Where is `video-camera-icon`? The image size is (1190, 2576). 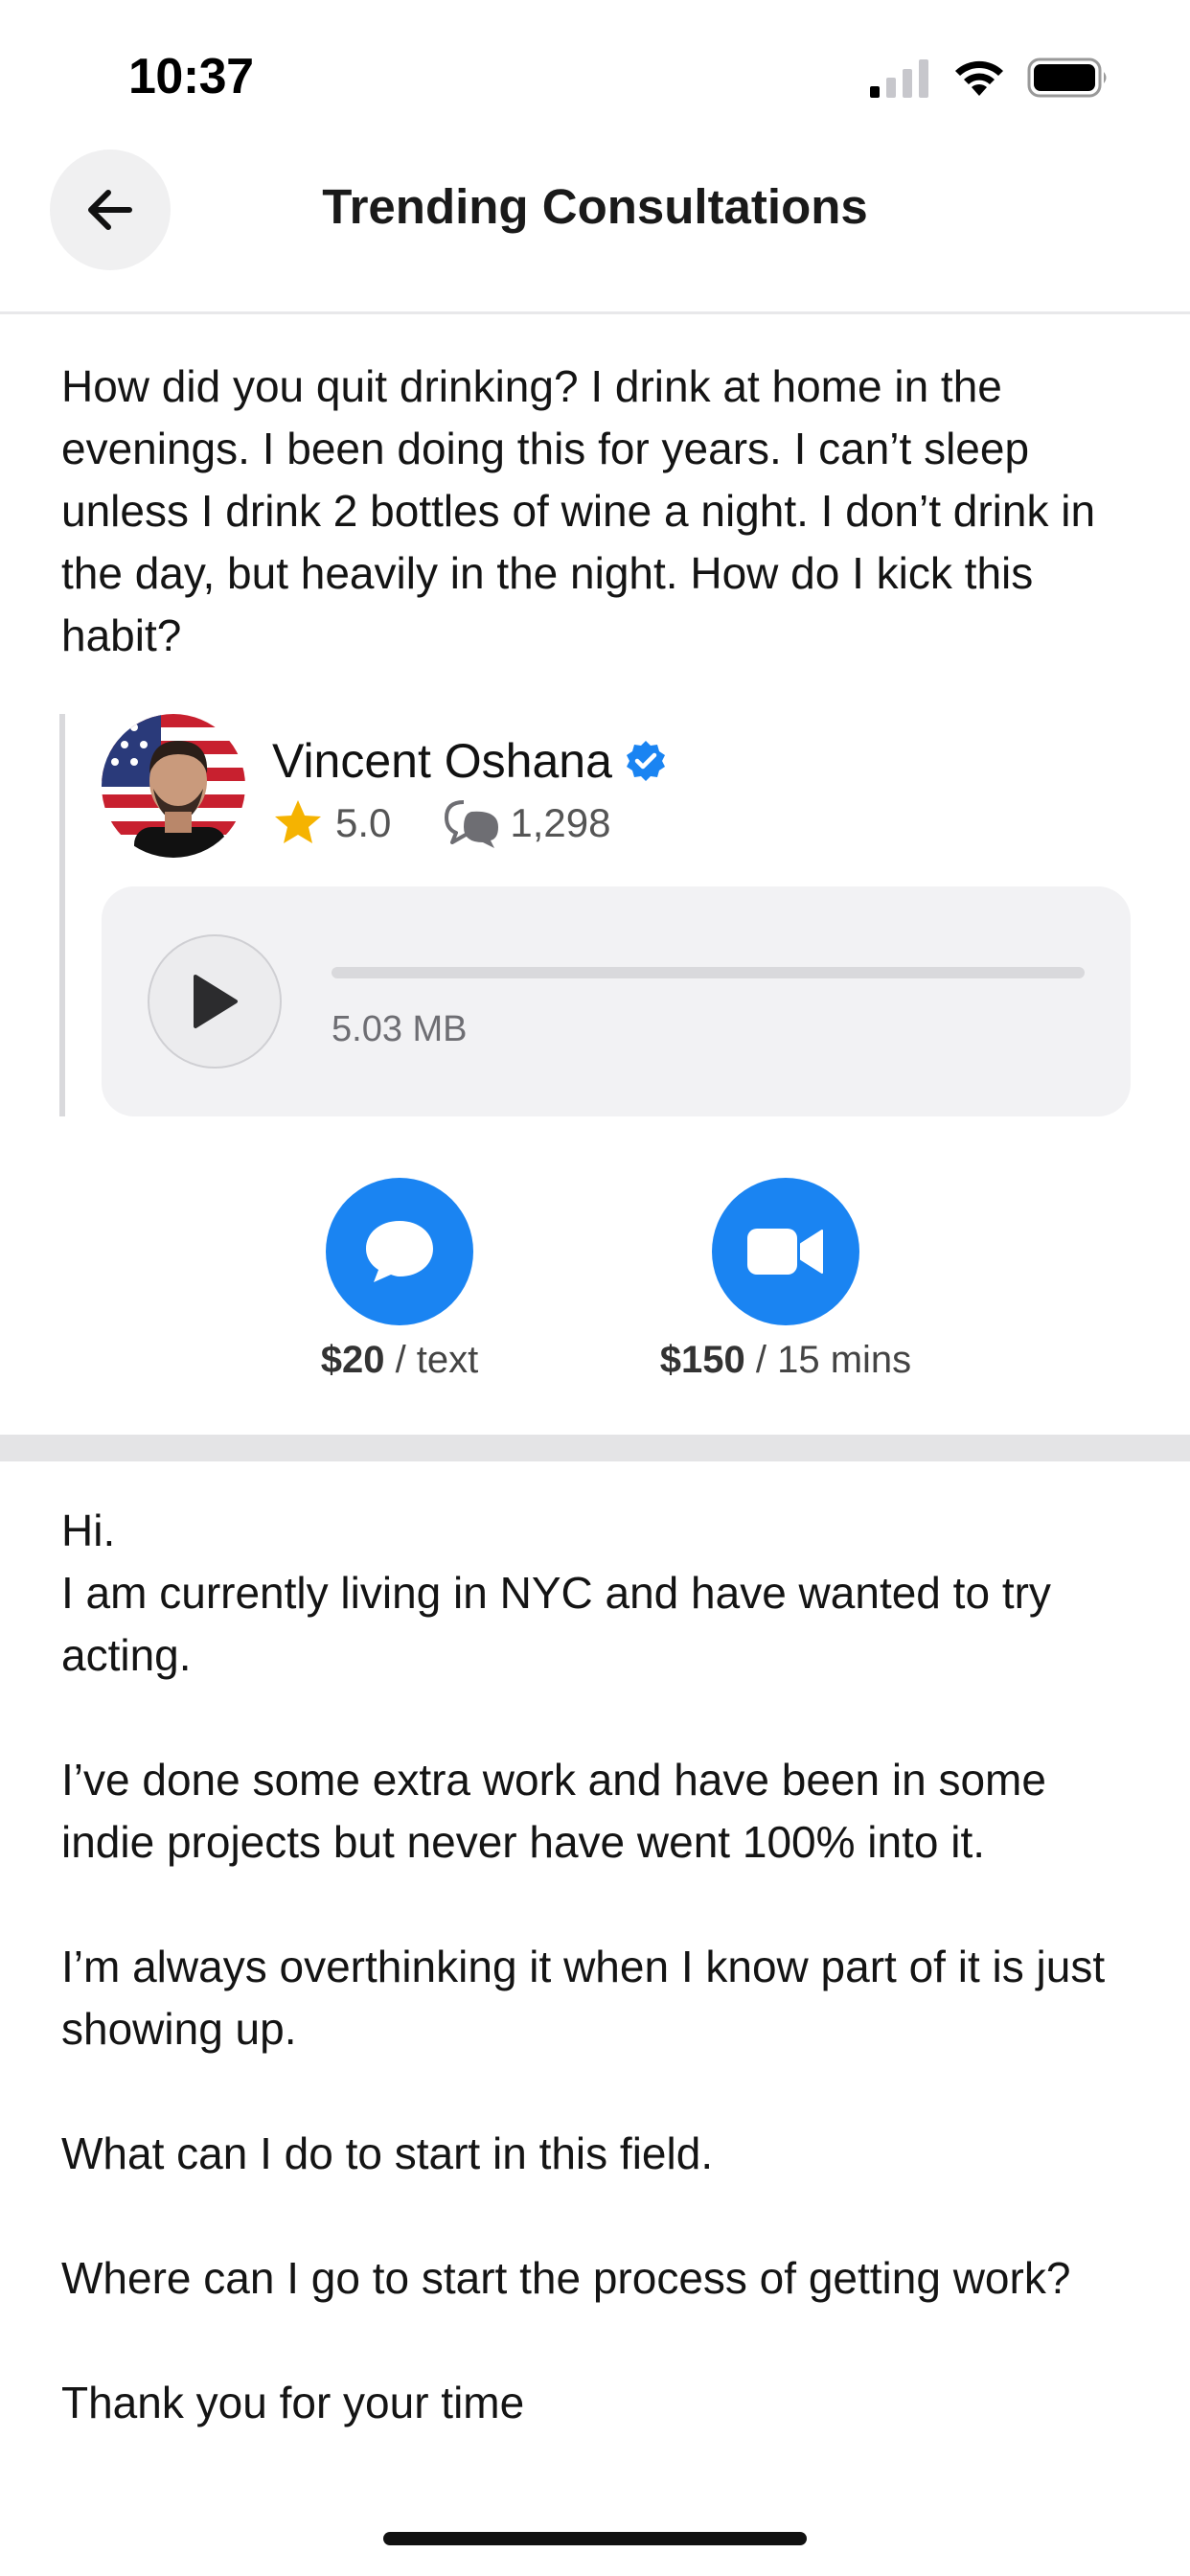
video-camera-icon is located at coordinates (785, 1252).